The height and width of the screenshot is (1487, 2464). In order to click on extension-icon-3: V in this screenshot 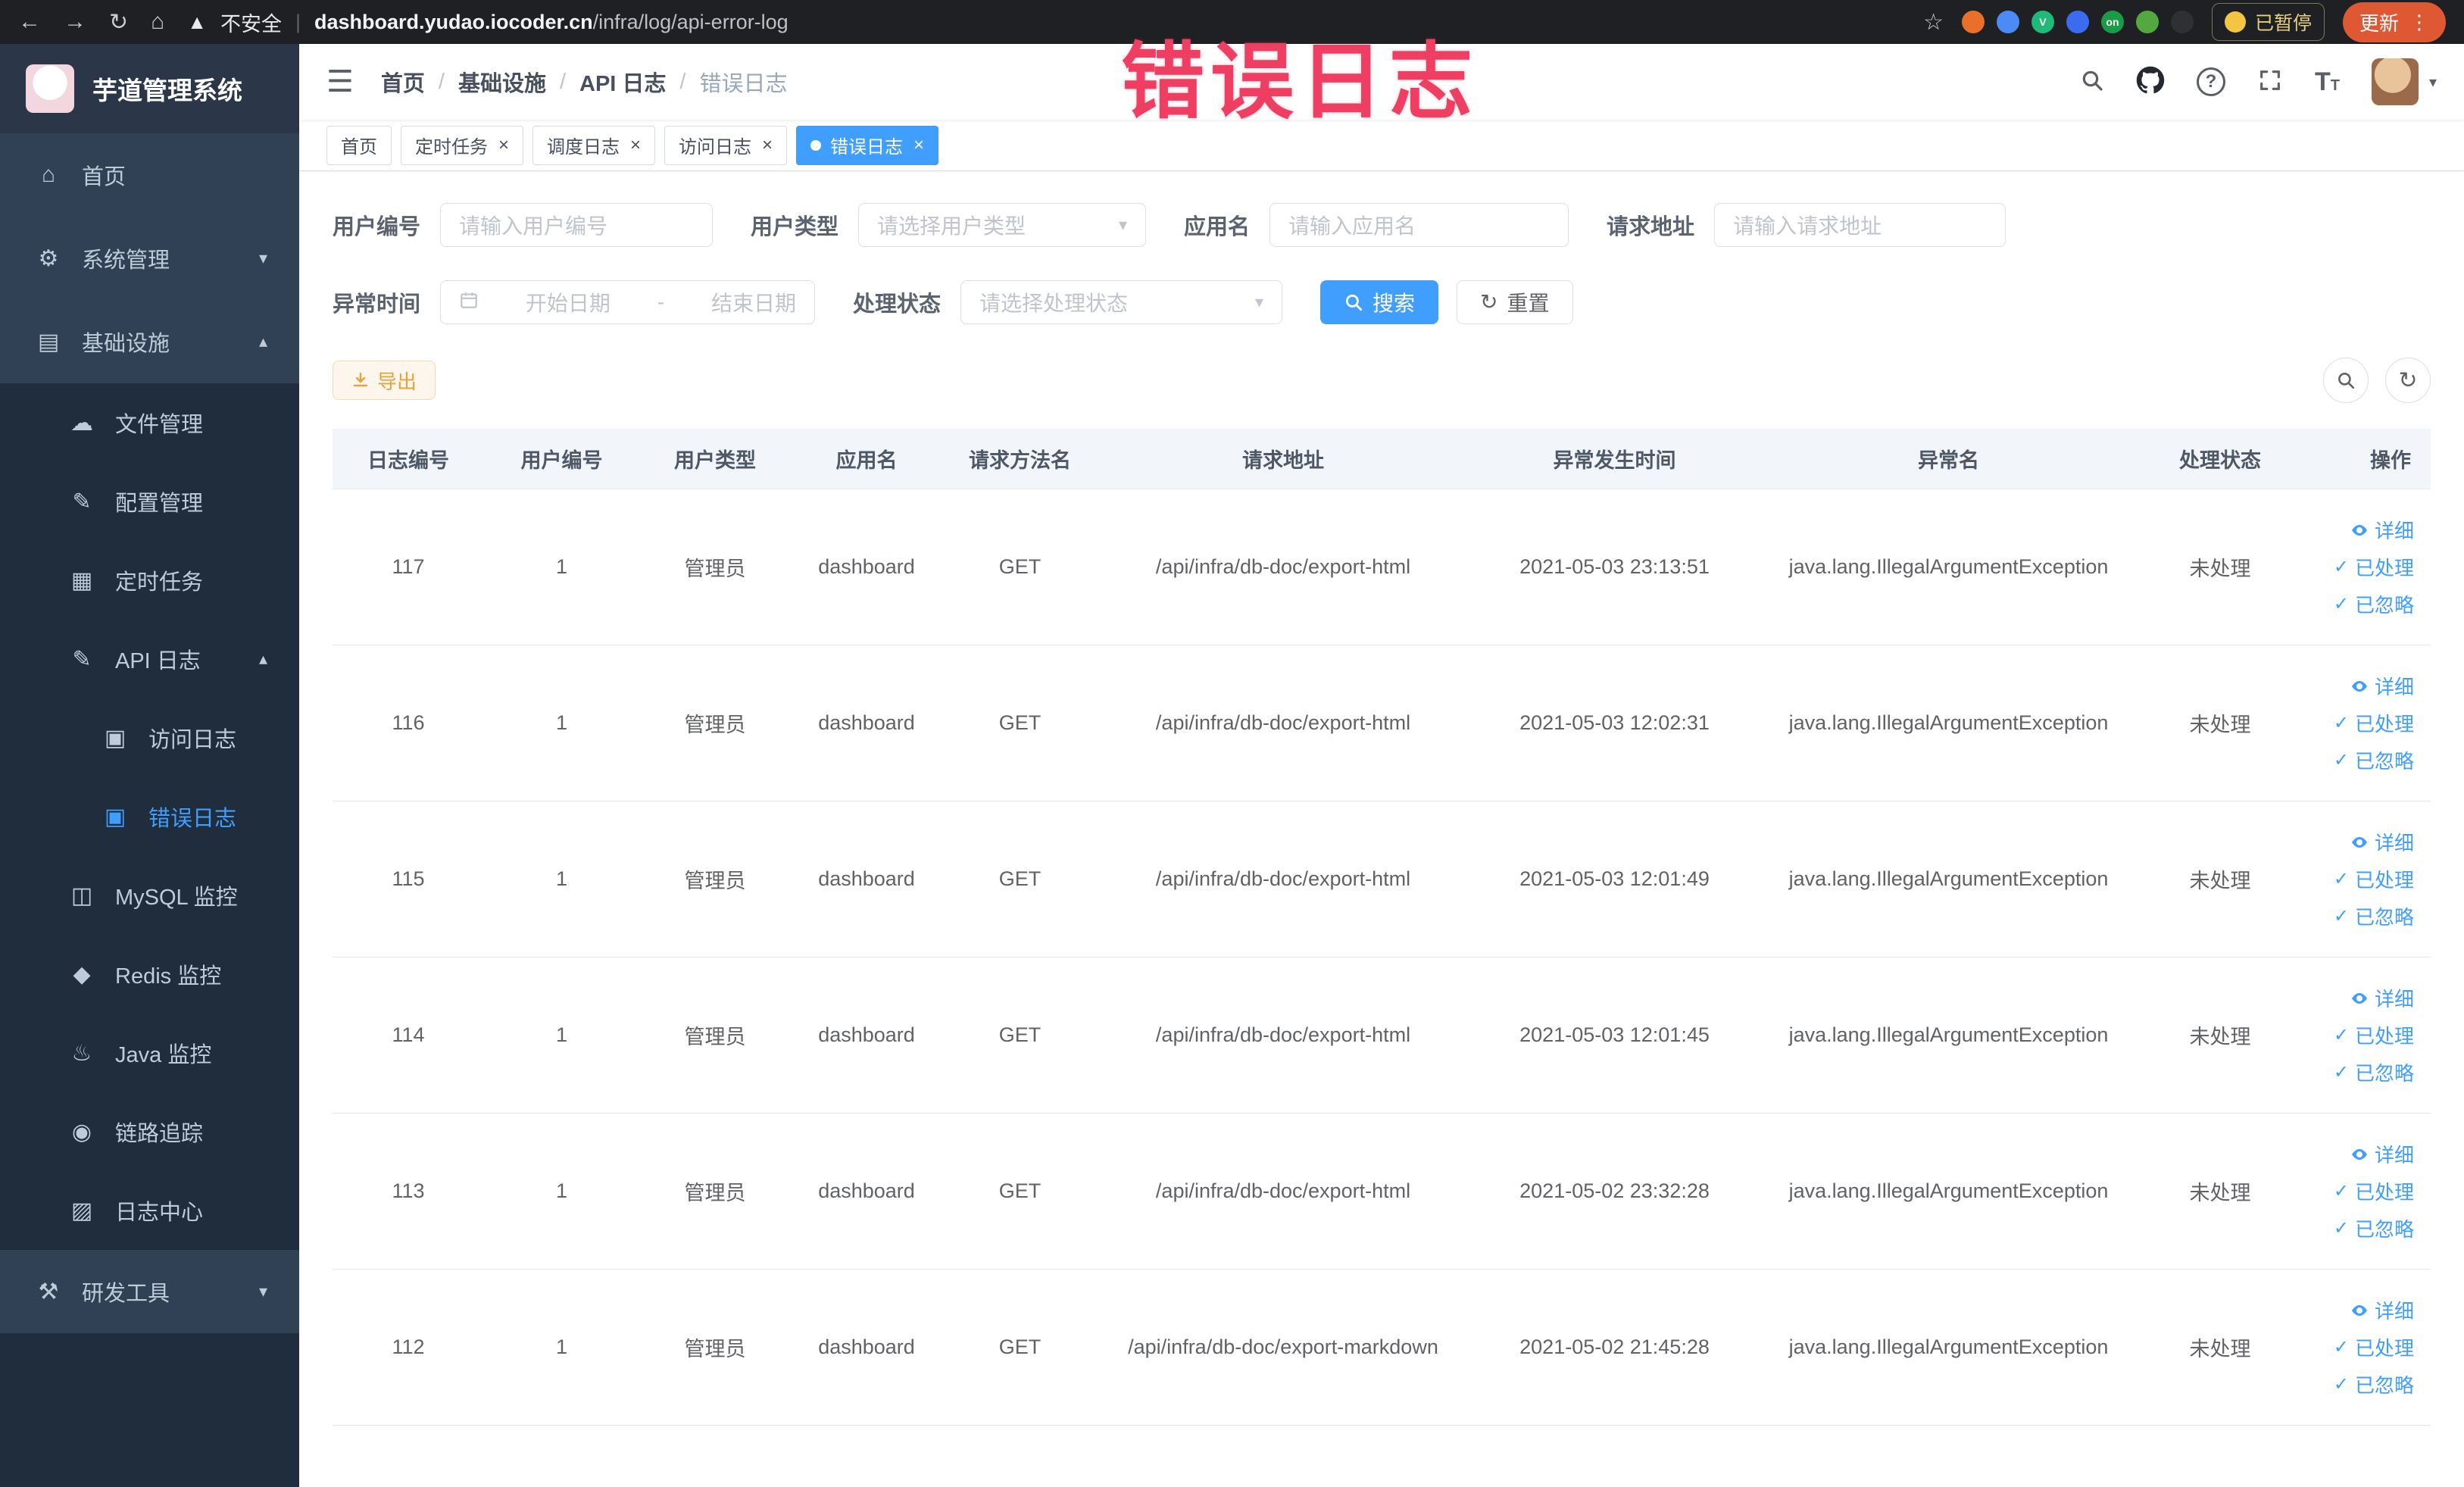, I will do `click(2042, 22)`.